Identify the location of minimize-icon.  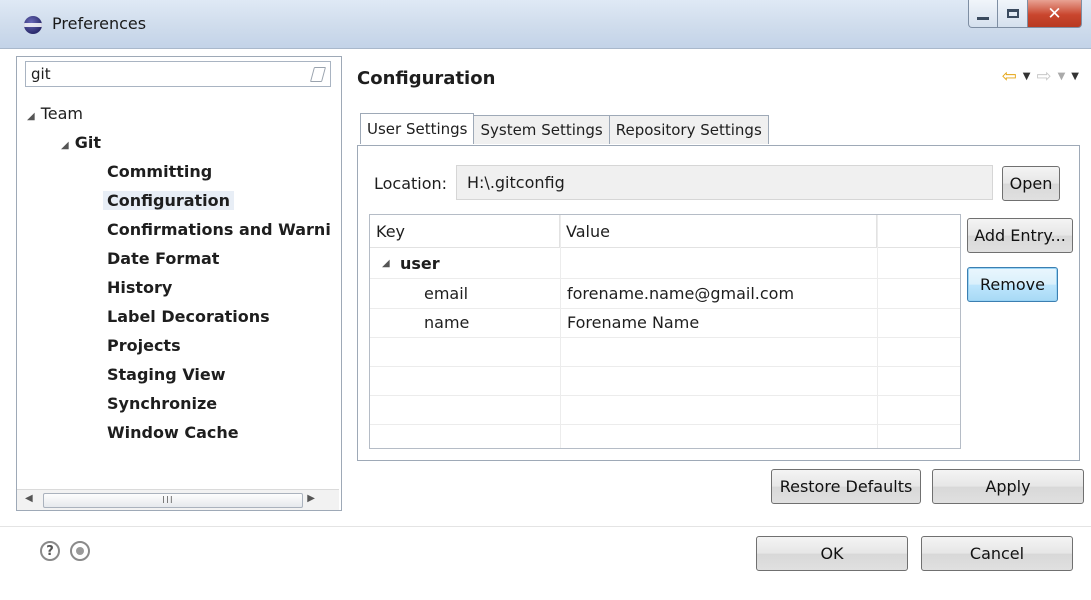
(983, 18).